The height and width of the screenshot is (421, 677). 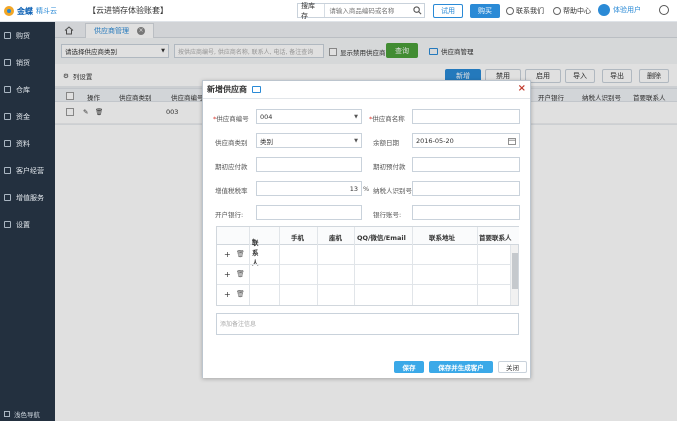 What do you see at coordinates (23, 143) in the screenshot?
I see `sidebar-item-label: 资料` at bounding box center [23, 143].